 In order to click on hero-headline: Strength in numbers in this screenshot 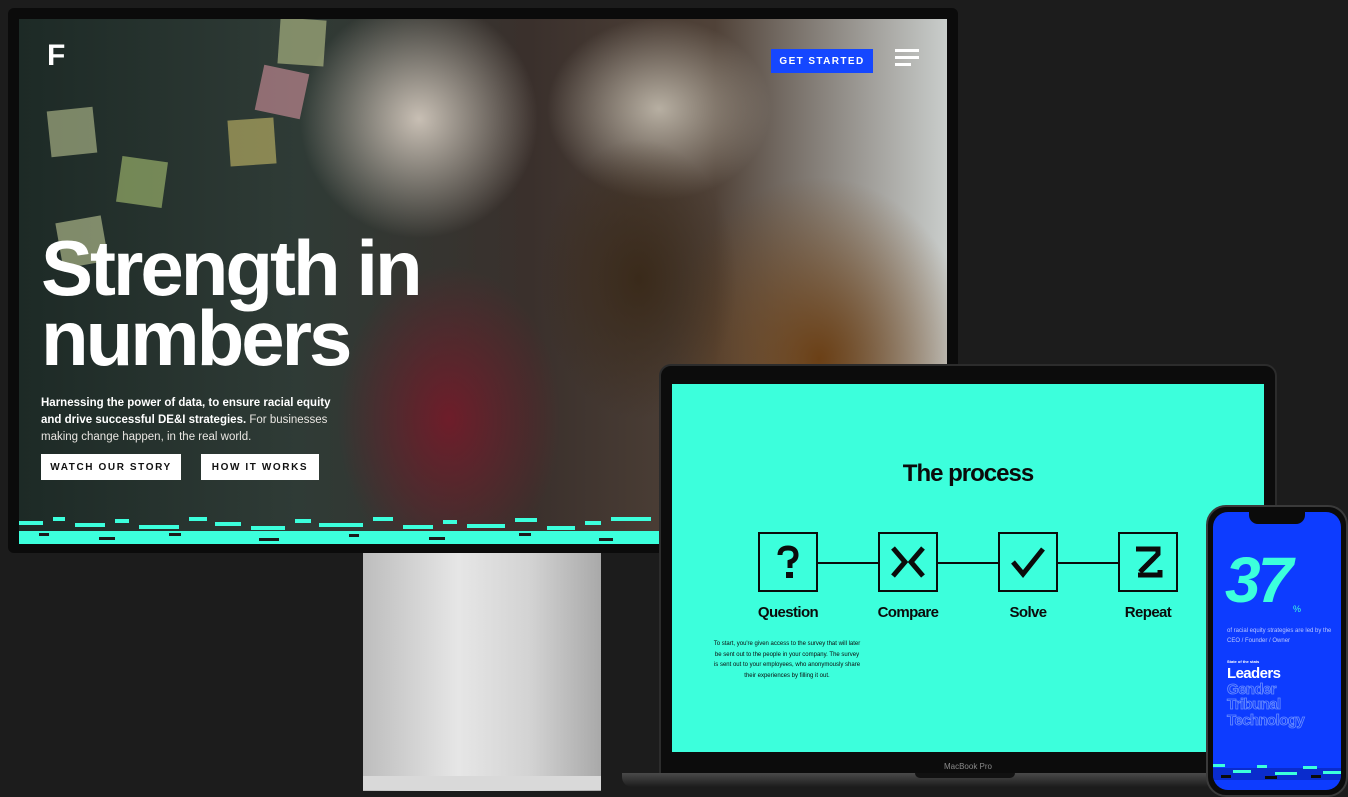, I will do `click(232, 303)`.